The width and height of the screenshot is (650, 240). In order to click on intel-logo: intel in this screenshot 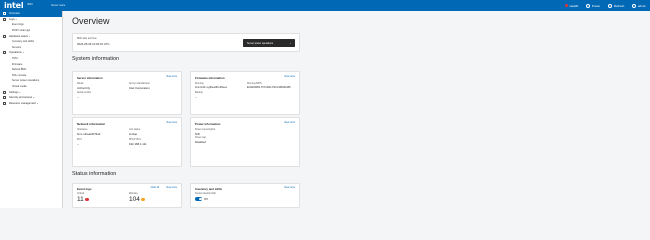, I will do `click(14, 5)`.